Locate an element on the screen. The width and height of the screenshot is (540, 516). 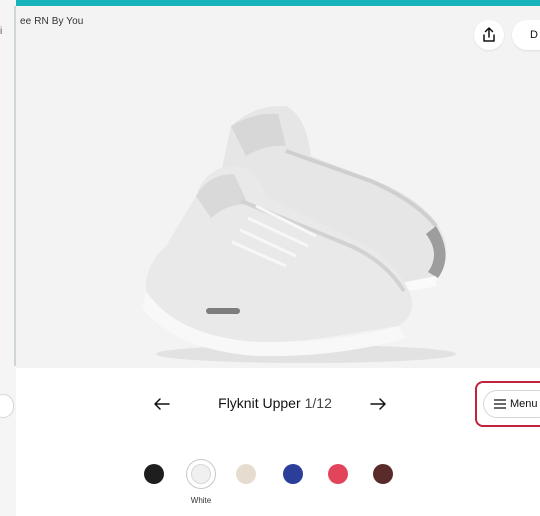
part-label: Flyknit Upper 1/12 is located at coordinates (275, 403).